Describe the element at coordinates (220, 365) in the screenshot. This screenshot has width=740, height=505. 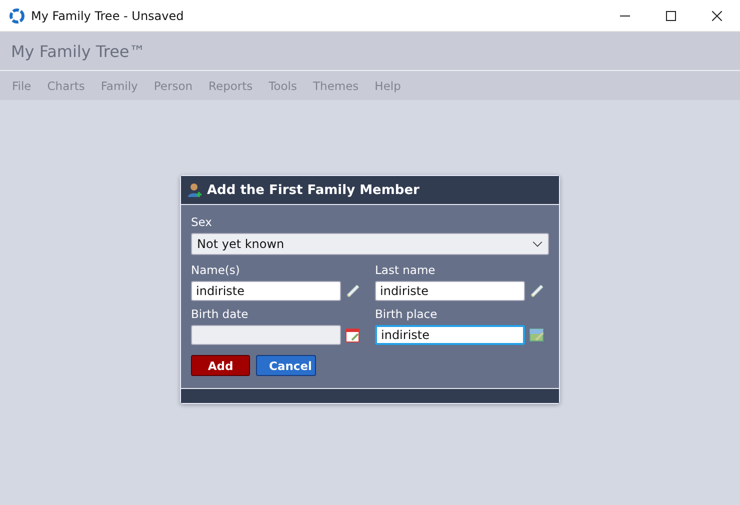
I see `dialog-button: Add` at that location.